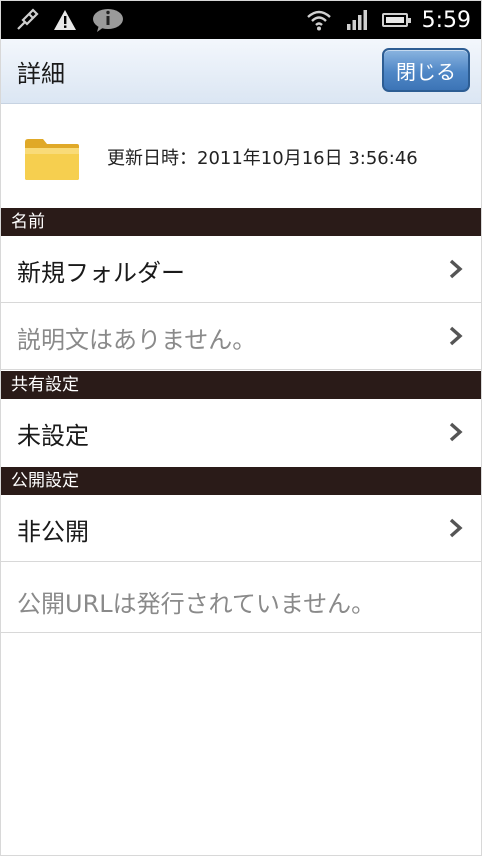 The width and height of the screenshot is (482, 856). Describe the element at coordinates (241, 71) in the screenshot. I see `title-bar: 詳細 閉じる` at that location.